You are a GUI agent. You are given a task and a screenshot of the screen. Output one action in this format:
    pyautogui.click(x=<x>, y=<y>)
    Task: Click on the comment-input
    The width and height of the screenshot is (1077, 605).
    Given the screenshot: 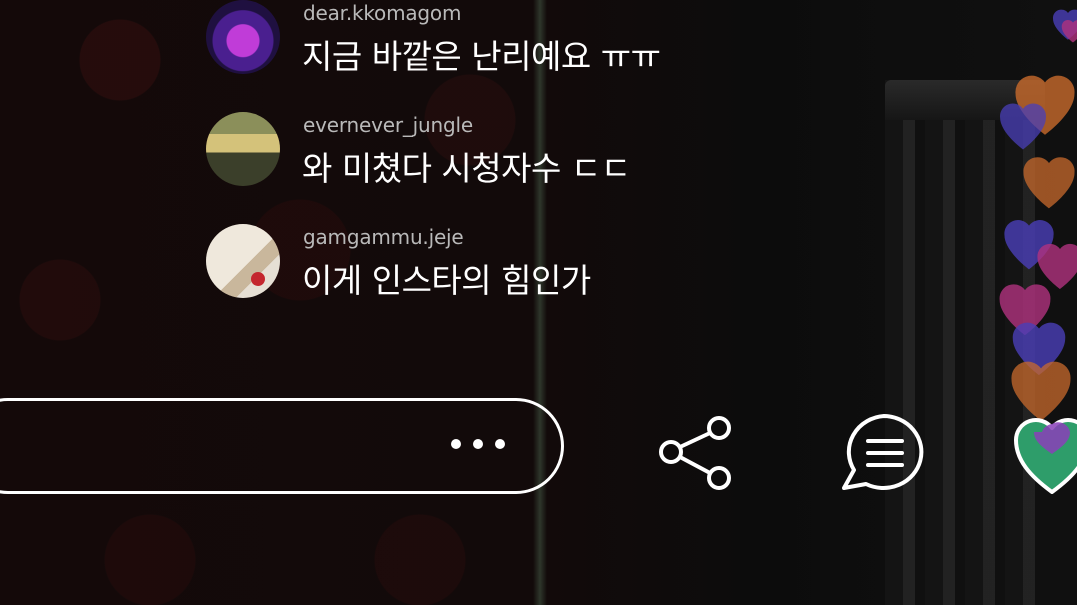 What is the action you would take?
    pyautogui.click(x=282, y=446)
    